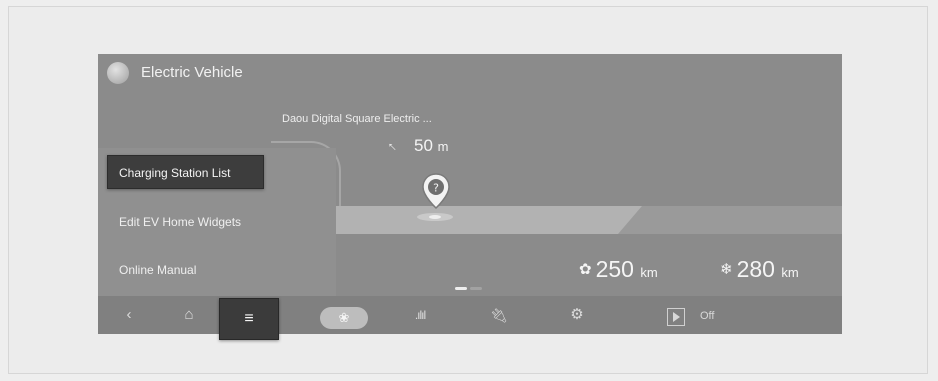  Describe the element at coordinates (470, 72) in the screenshot. I see `header: Electric Vehicle` at that location.